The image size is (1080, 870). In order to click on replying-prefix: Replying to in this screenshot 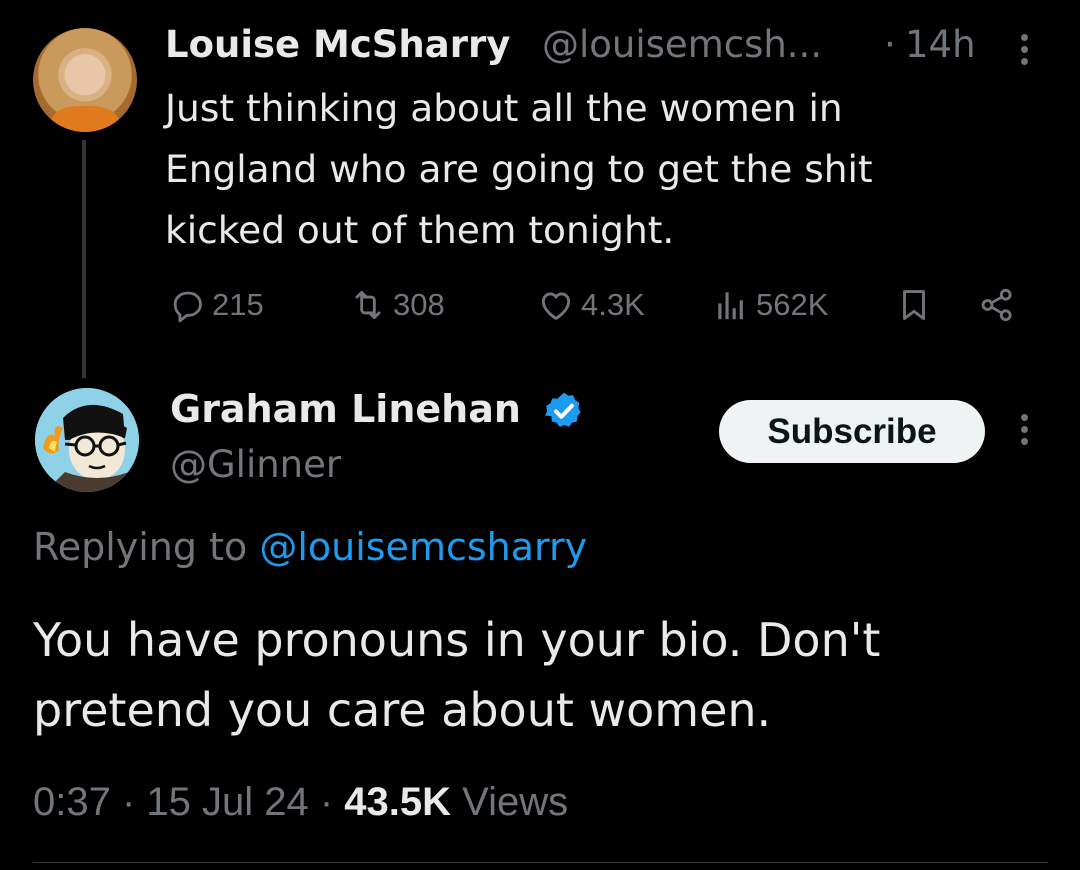, I will do `click(146, 547)`.